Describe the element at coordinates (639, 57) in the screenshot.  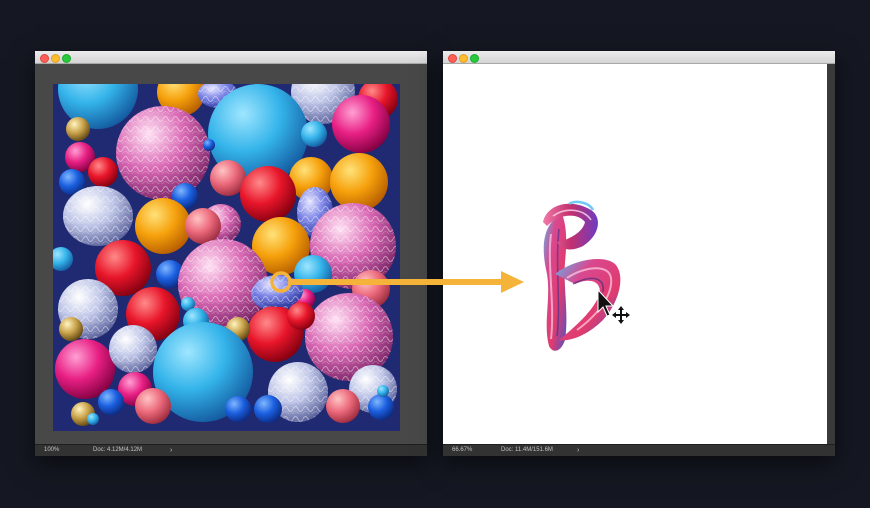
I see `target-window-titlebar` at that location.